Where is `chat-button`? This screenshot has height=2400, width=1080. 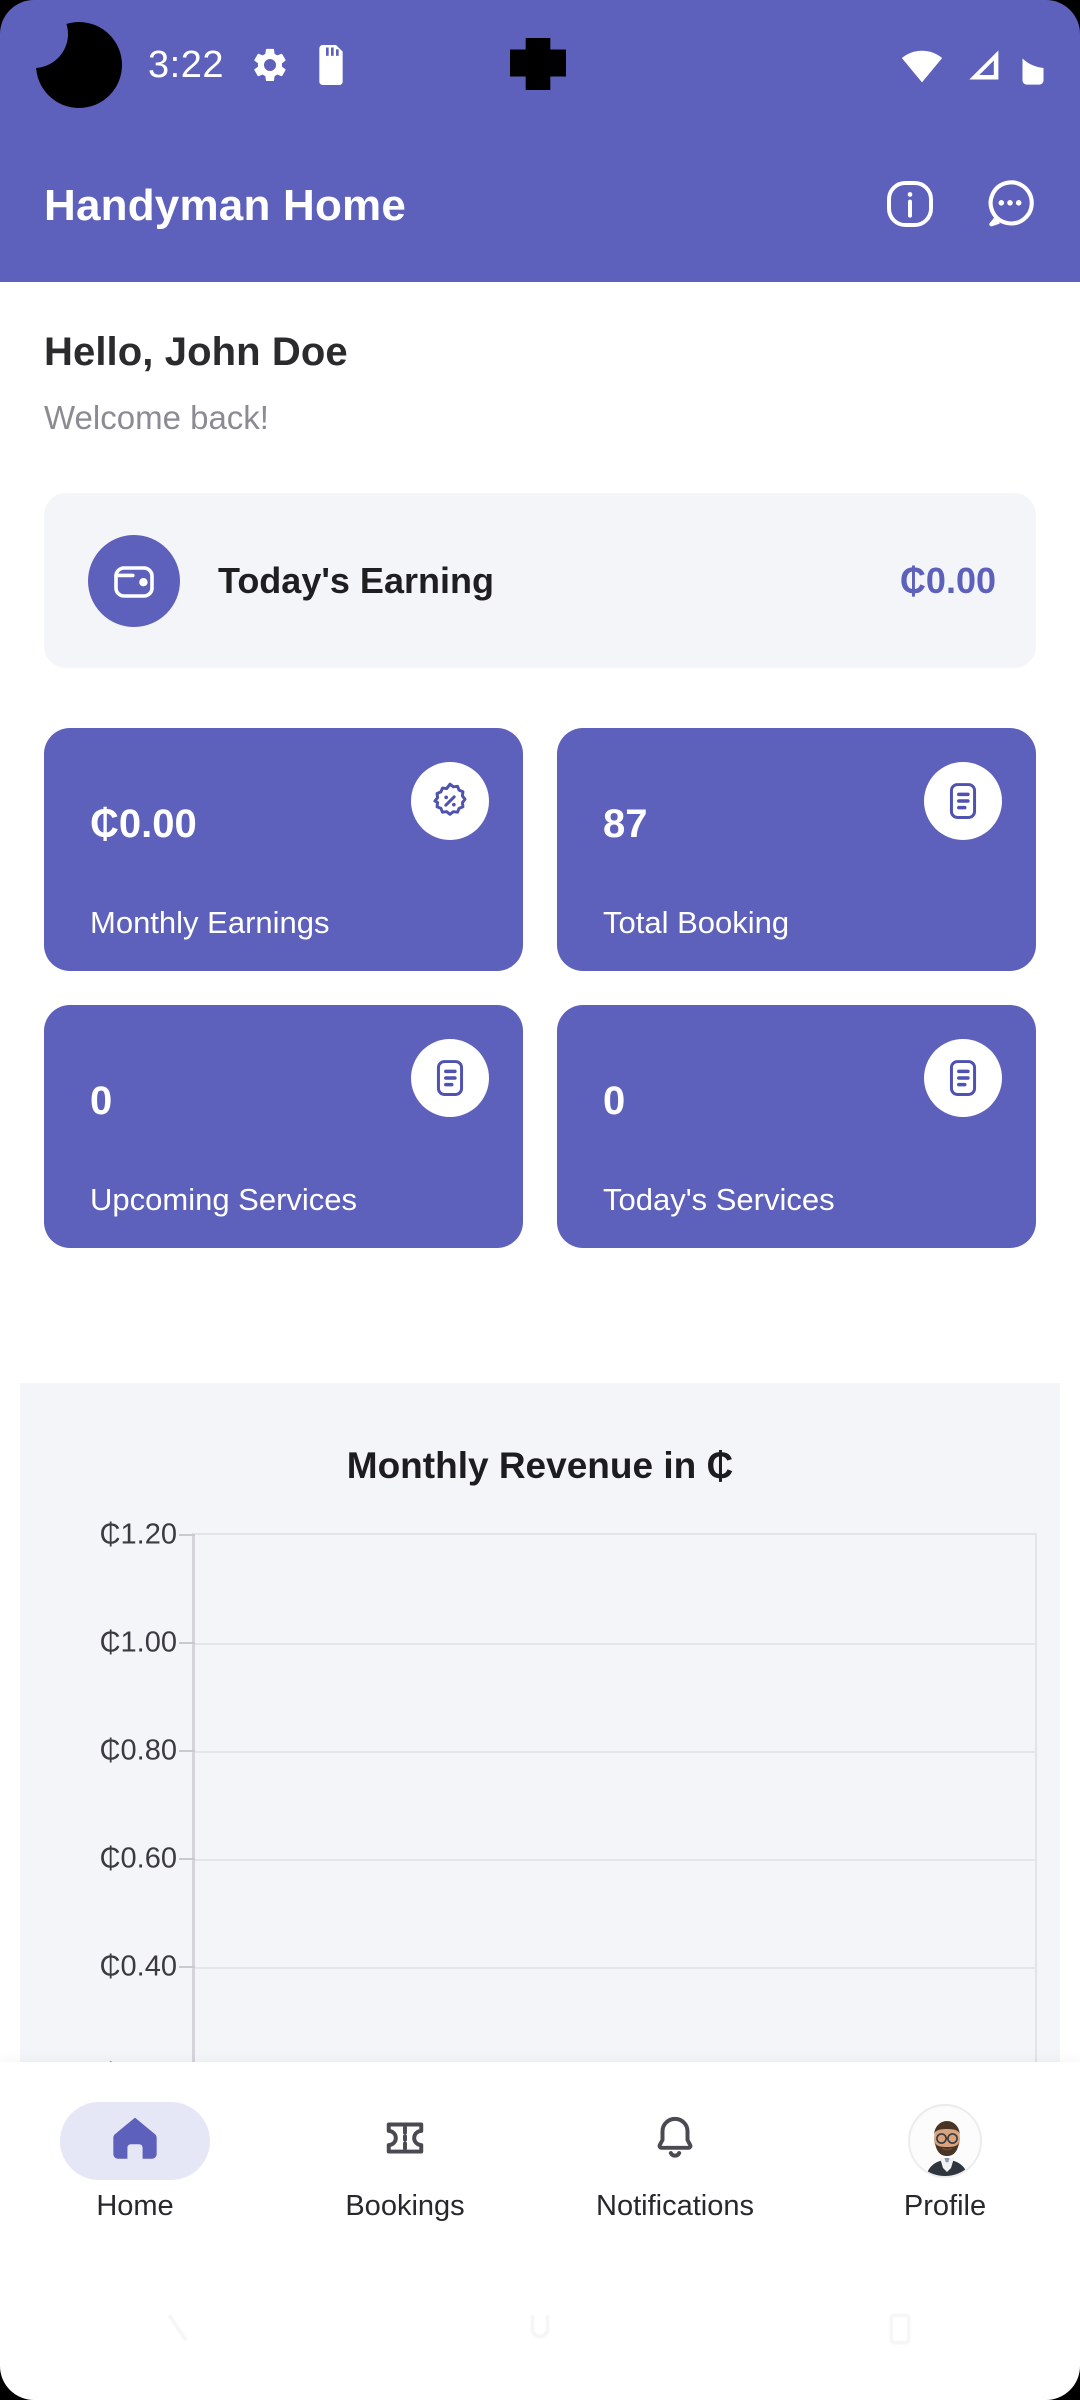 chat-button is located at coordinates (1010, 206).